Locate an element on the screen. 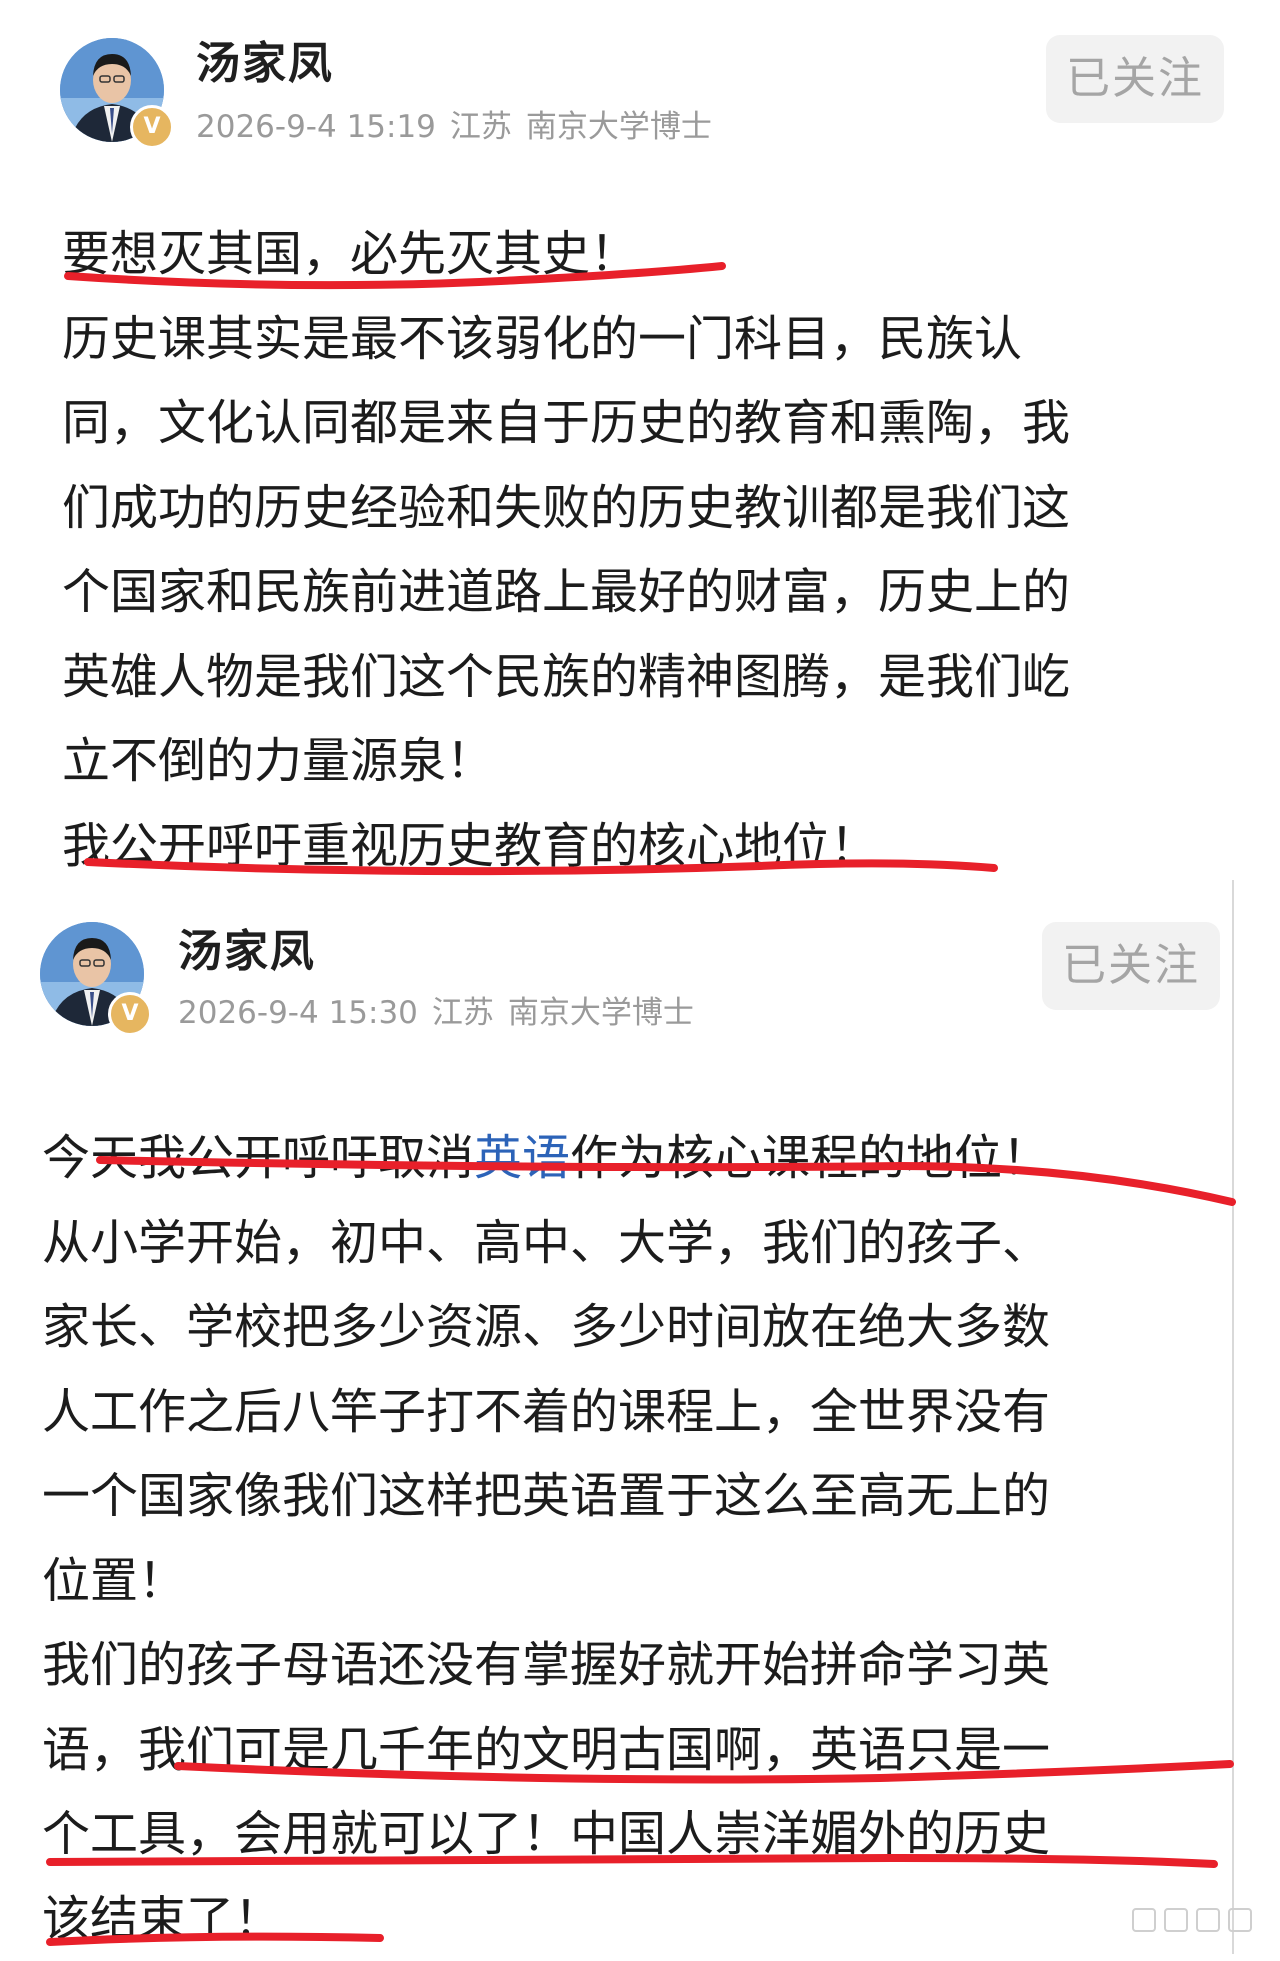  content-line: 从小学开始，初中、高中、大学，我们的孩子、 is located at coordinates (546, 1243).